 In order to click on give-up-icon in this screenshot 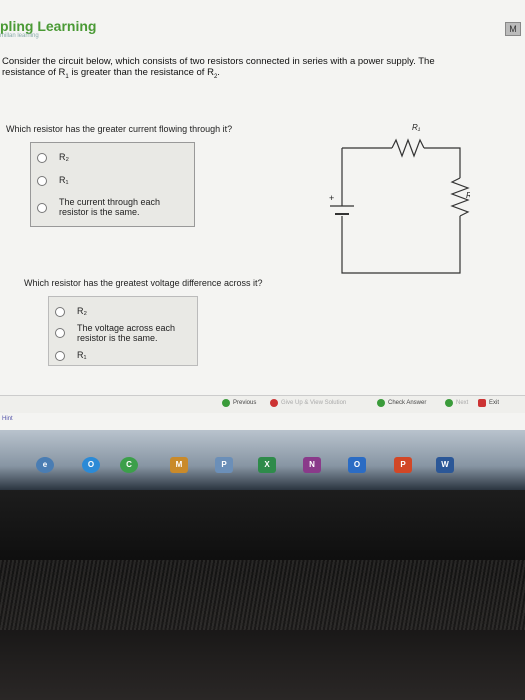, I will do `click(274, 403)`.